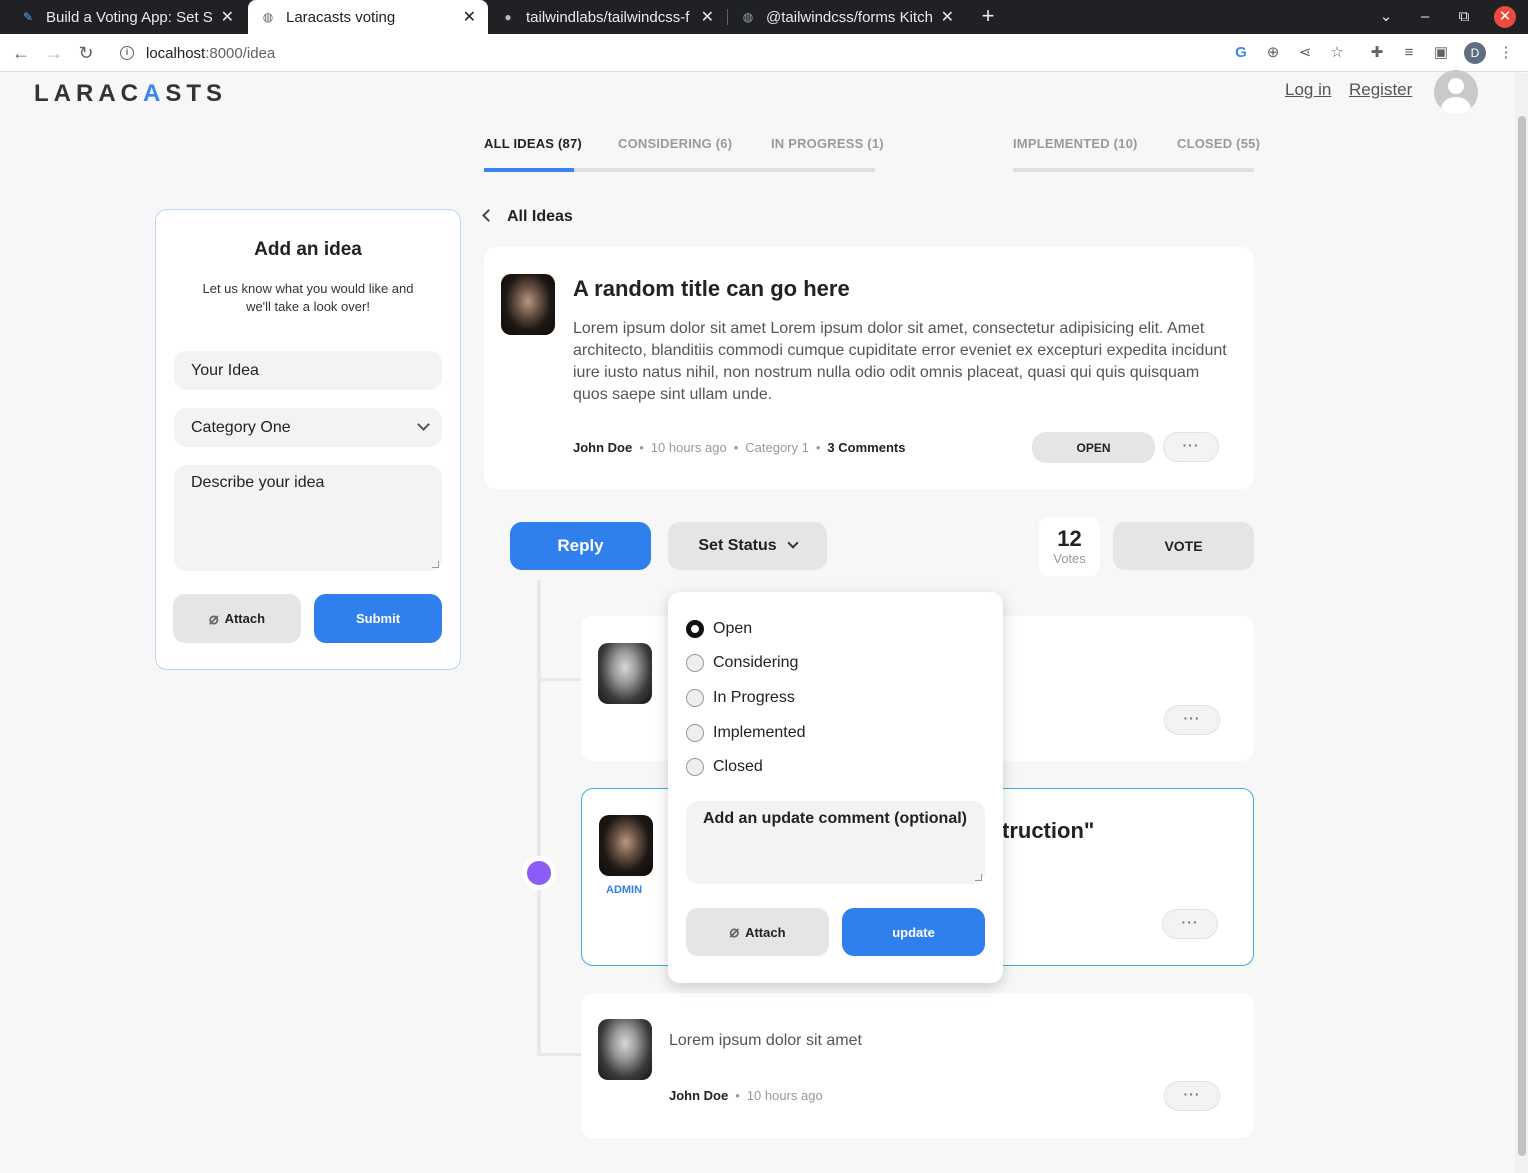 Image resolution: width=1528 pixels, height=1173 pixels. I want to click on status-update-button: update, so click(913, 932).